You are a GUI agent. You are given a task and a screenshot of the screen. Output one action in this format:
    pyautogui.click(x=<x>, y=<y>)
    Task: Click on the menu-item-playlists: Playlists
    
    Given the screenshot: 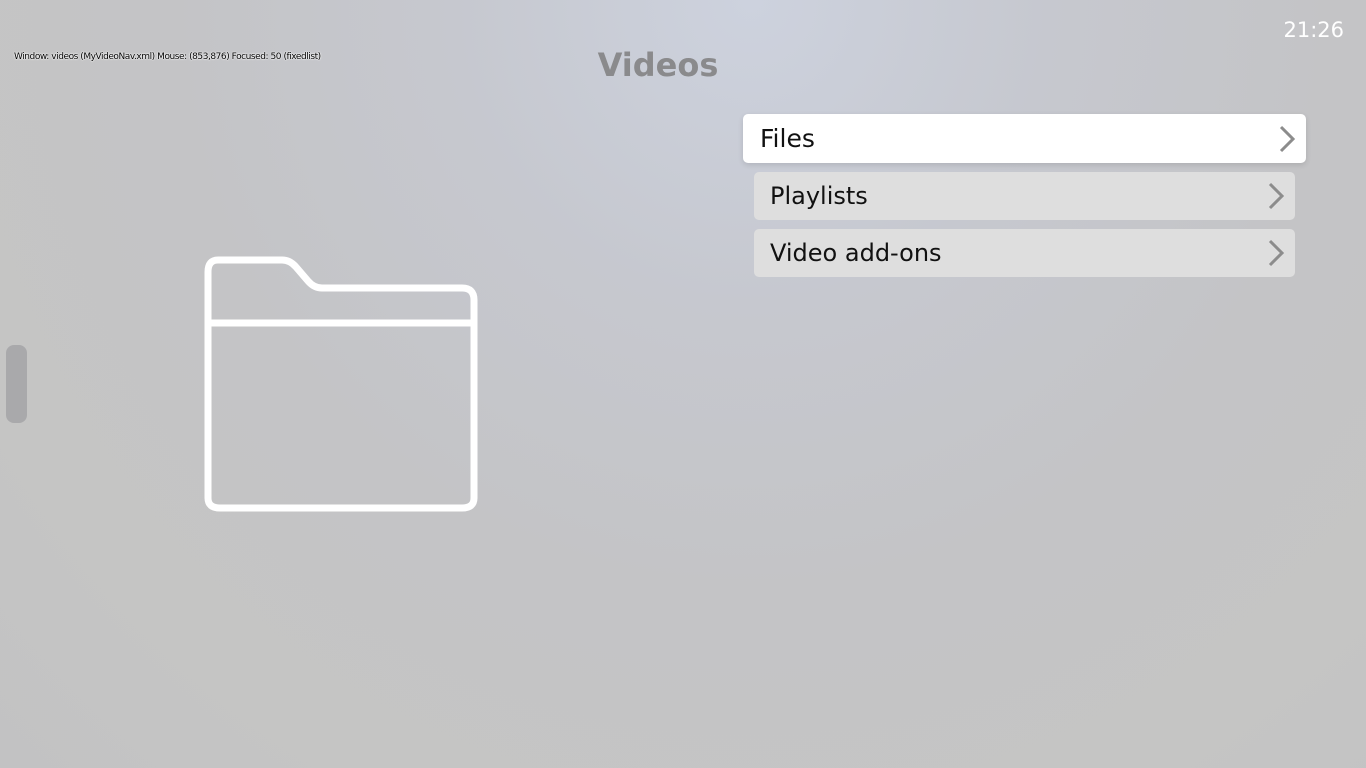 What is the action you would take?
    pyautogui.click(x=1024, y=196)
    